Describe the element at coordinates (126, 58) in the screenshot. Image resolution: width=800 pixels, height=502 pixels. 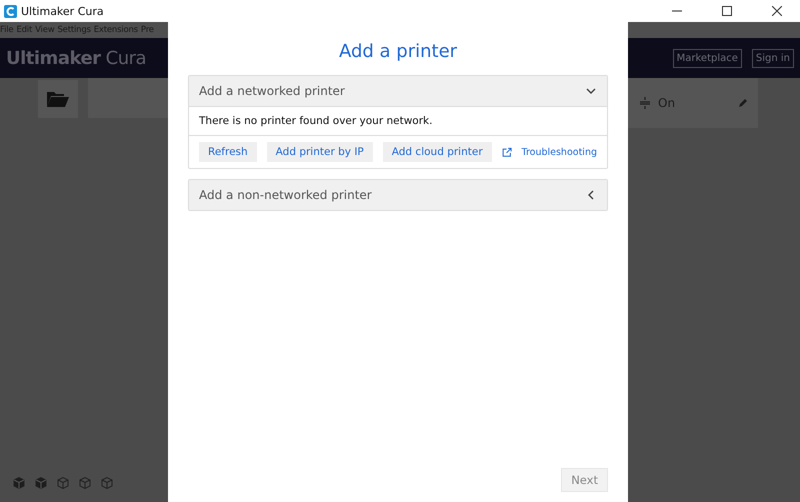
I see `logo-text: Cura` at that location.